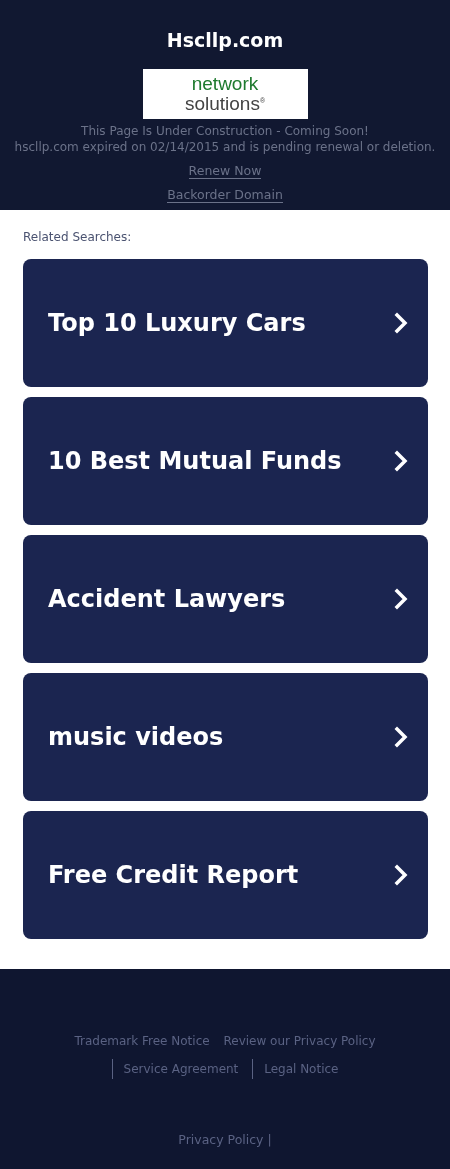 Image resolution: width=450 pixels, height=1169 pixels. I want to click on search-link: music videos, so click(225, 737).